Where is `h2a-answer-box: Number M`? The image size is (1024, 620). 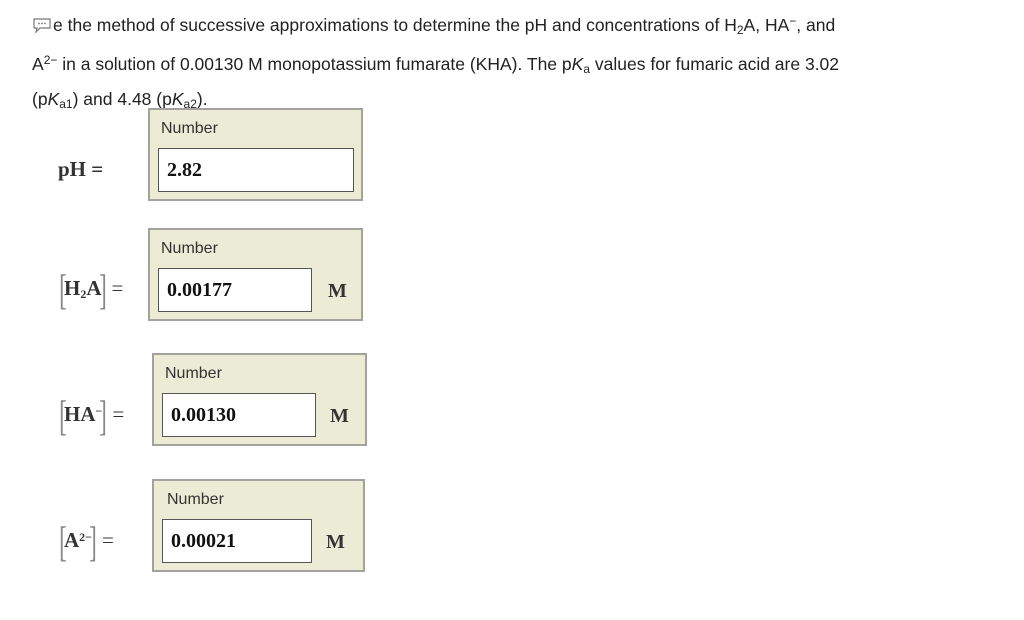 h2a-answer-box: Number M is located at coordinates (255, 274).